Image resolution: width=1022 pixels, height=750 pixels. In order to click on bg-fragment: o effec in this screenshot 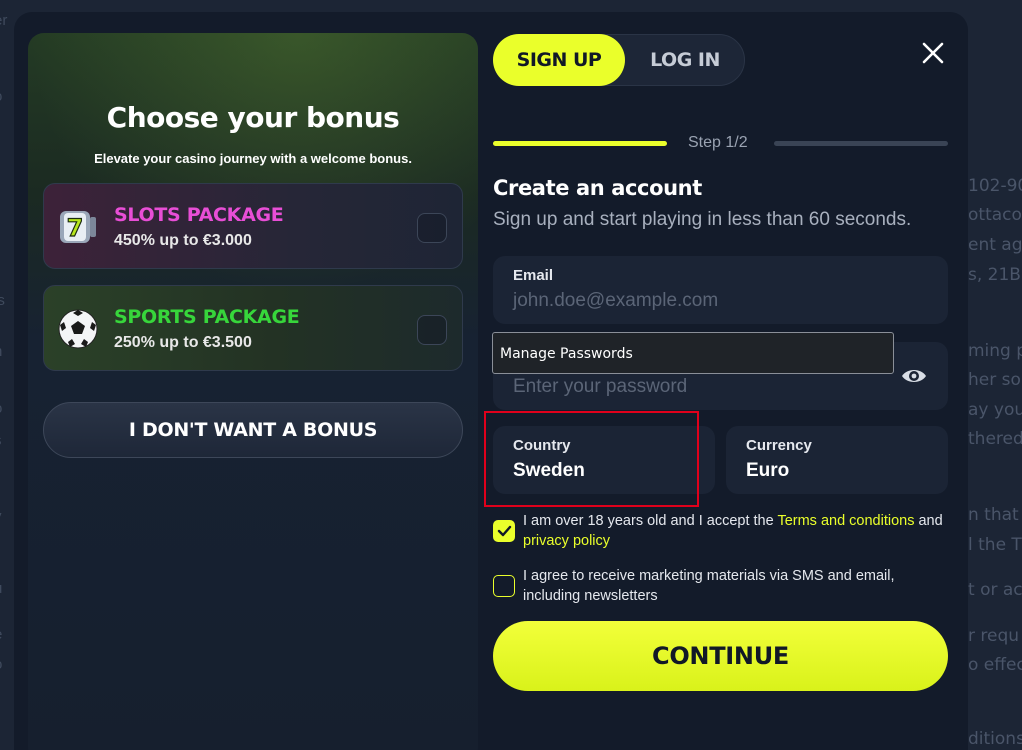, I will do `click(995, 665)`.